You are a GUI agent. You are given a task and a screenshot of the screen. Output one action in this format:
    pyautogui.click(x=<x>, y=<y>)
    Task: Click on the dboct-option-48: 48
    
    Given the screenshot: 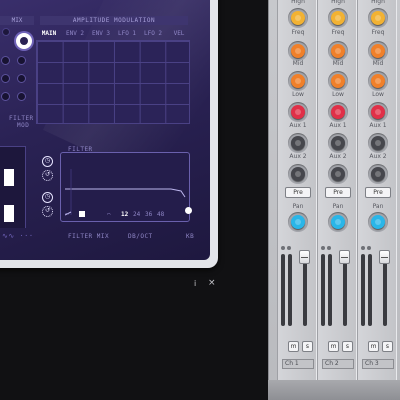 What is the action you would take?
    pyautogui.click(x=160, y=214)
    